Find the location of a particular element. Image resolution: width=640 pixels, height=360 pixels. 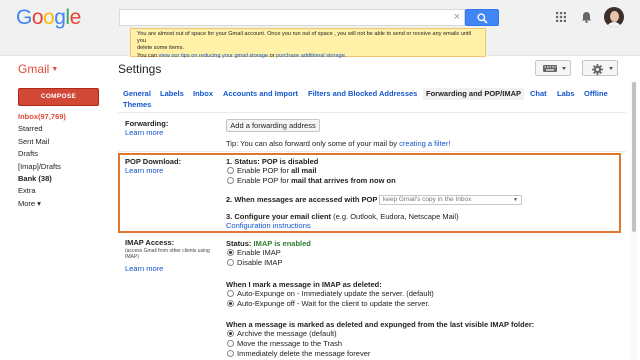

input-tools-button is located at coordinates (553, 68).